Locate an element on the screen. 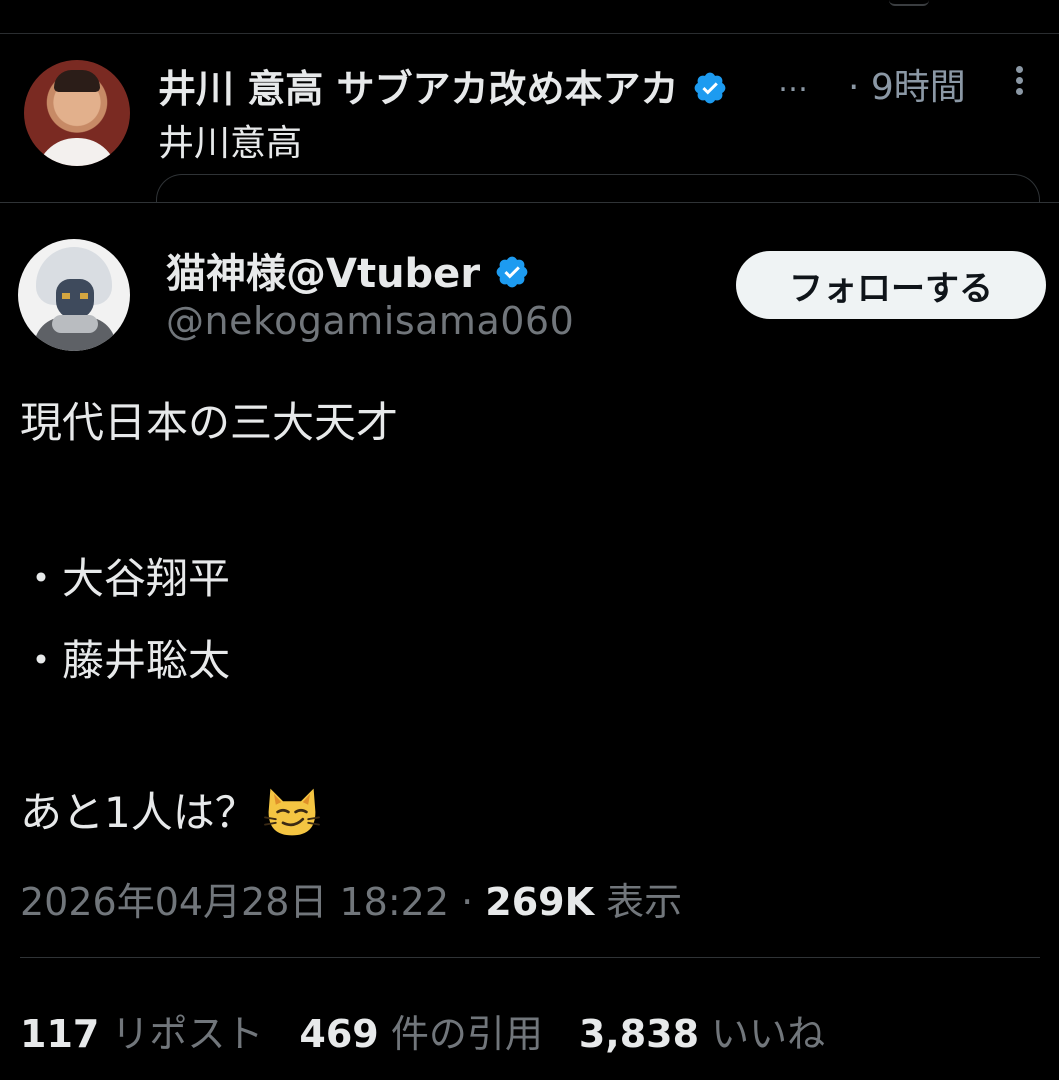 The width and height of the screenshot is (1059, 1080). likes-count: 3,838 is located at coordinates (639, 1034).